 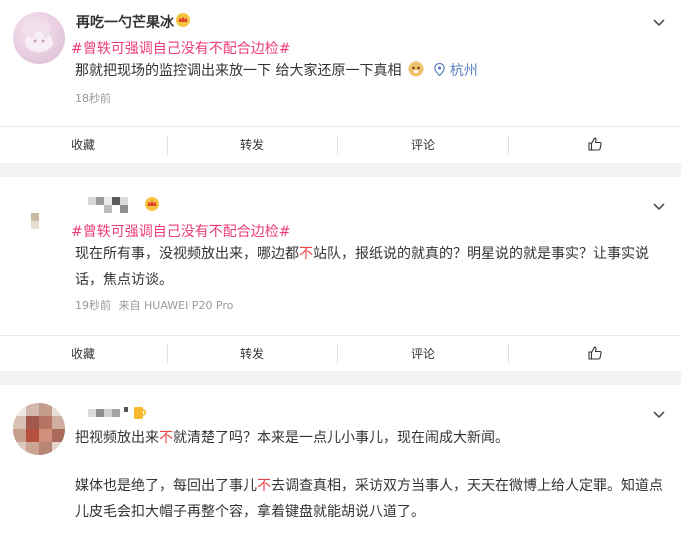 What do you see at coordinates (464, 71) in the screenshot?
I see `location-link: 杭州` at bounding box center [464, 71].